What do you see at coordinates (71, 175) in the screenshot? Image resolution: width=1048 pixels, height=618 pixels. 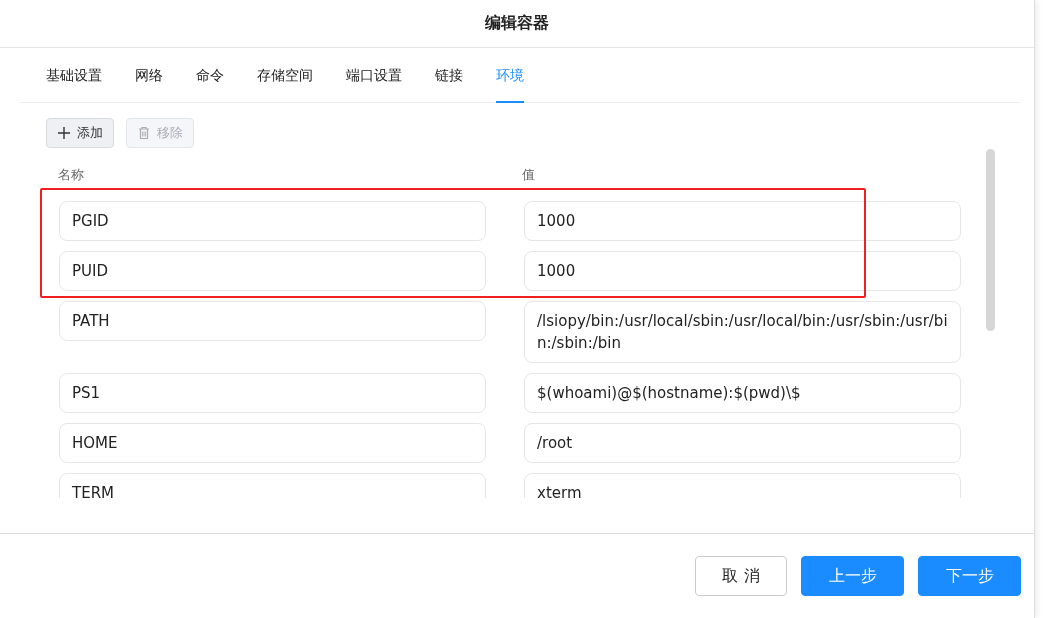 I see `column-header: 名称` at bounding box center [71, 175].